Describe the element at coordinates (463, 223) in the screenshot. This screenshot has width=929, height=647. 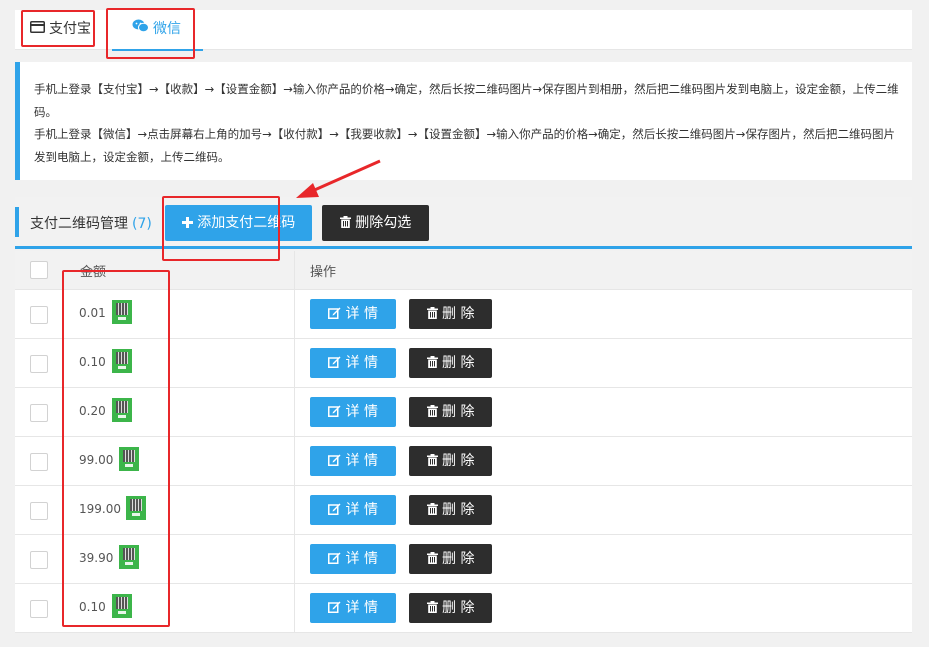
I see `qr-management-header: 支付二维码管理 (7)` at that location.